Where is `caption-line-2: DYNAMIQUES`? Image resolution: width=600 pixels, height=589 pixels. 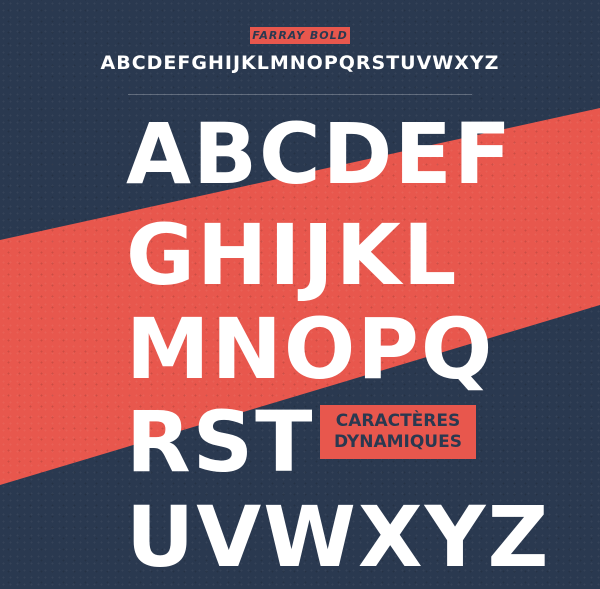 caption-line-2: DYNAMIQUES is located at coordinates (398, 442).